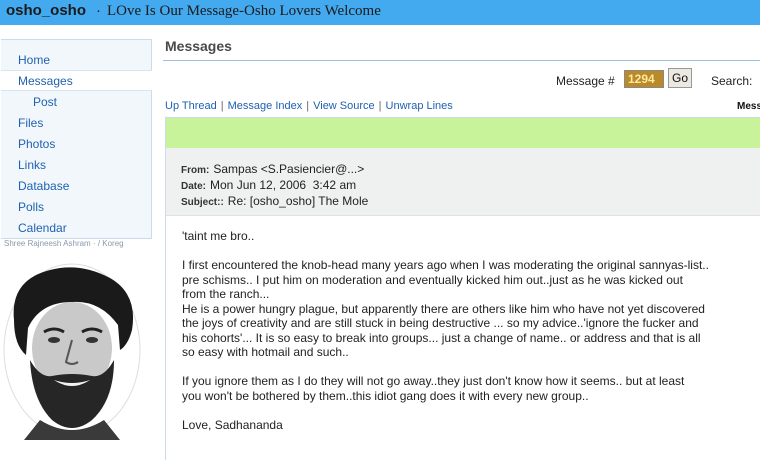  I want to click on from-row: From: Sampas <S.Pasiencier@...>, so click(272, 169).